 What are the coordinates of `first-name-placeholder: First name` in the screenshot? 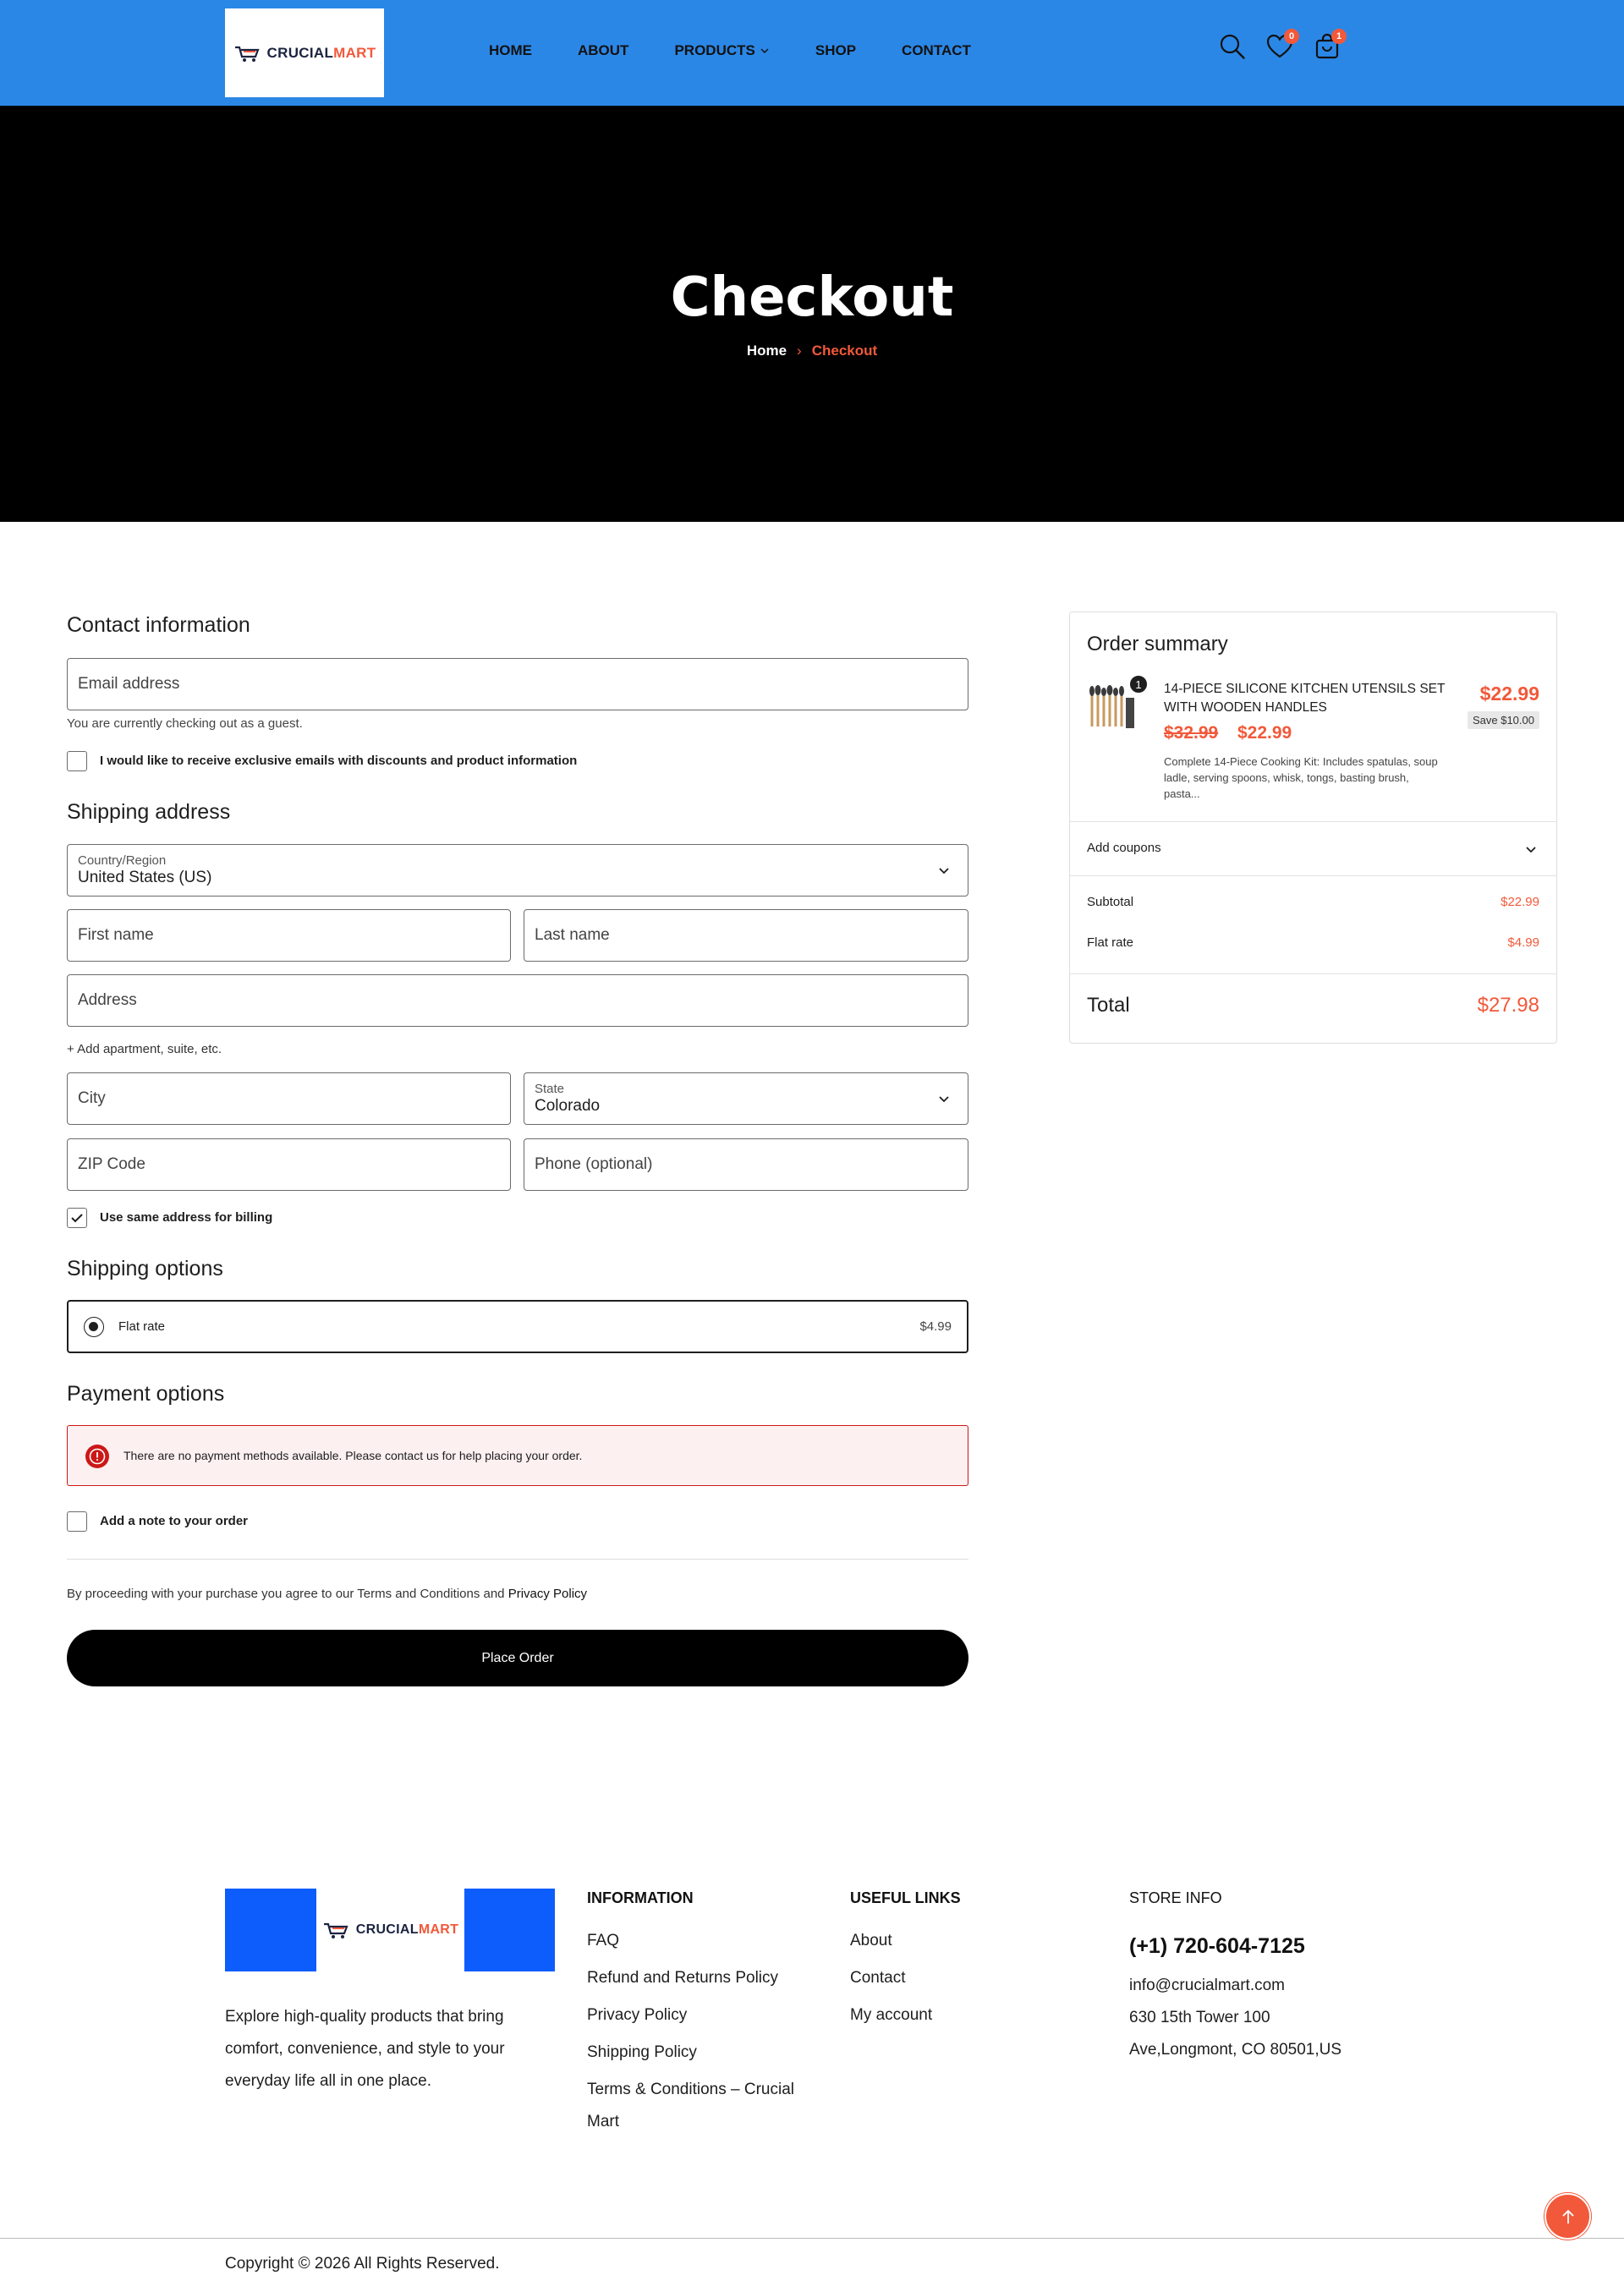 It's located at (116, 935).